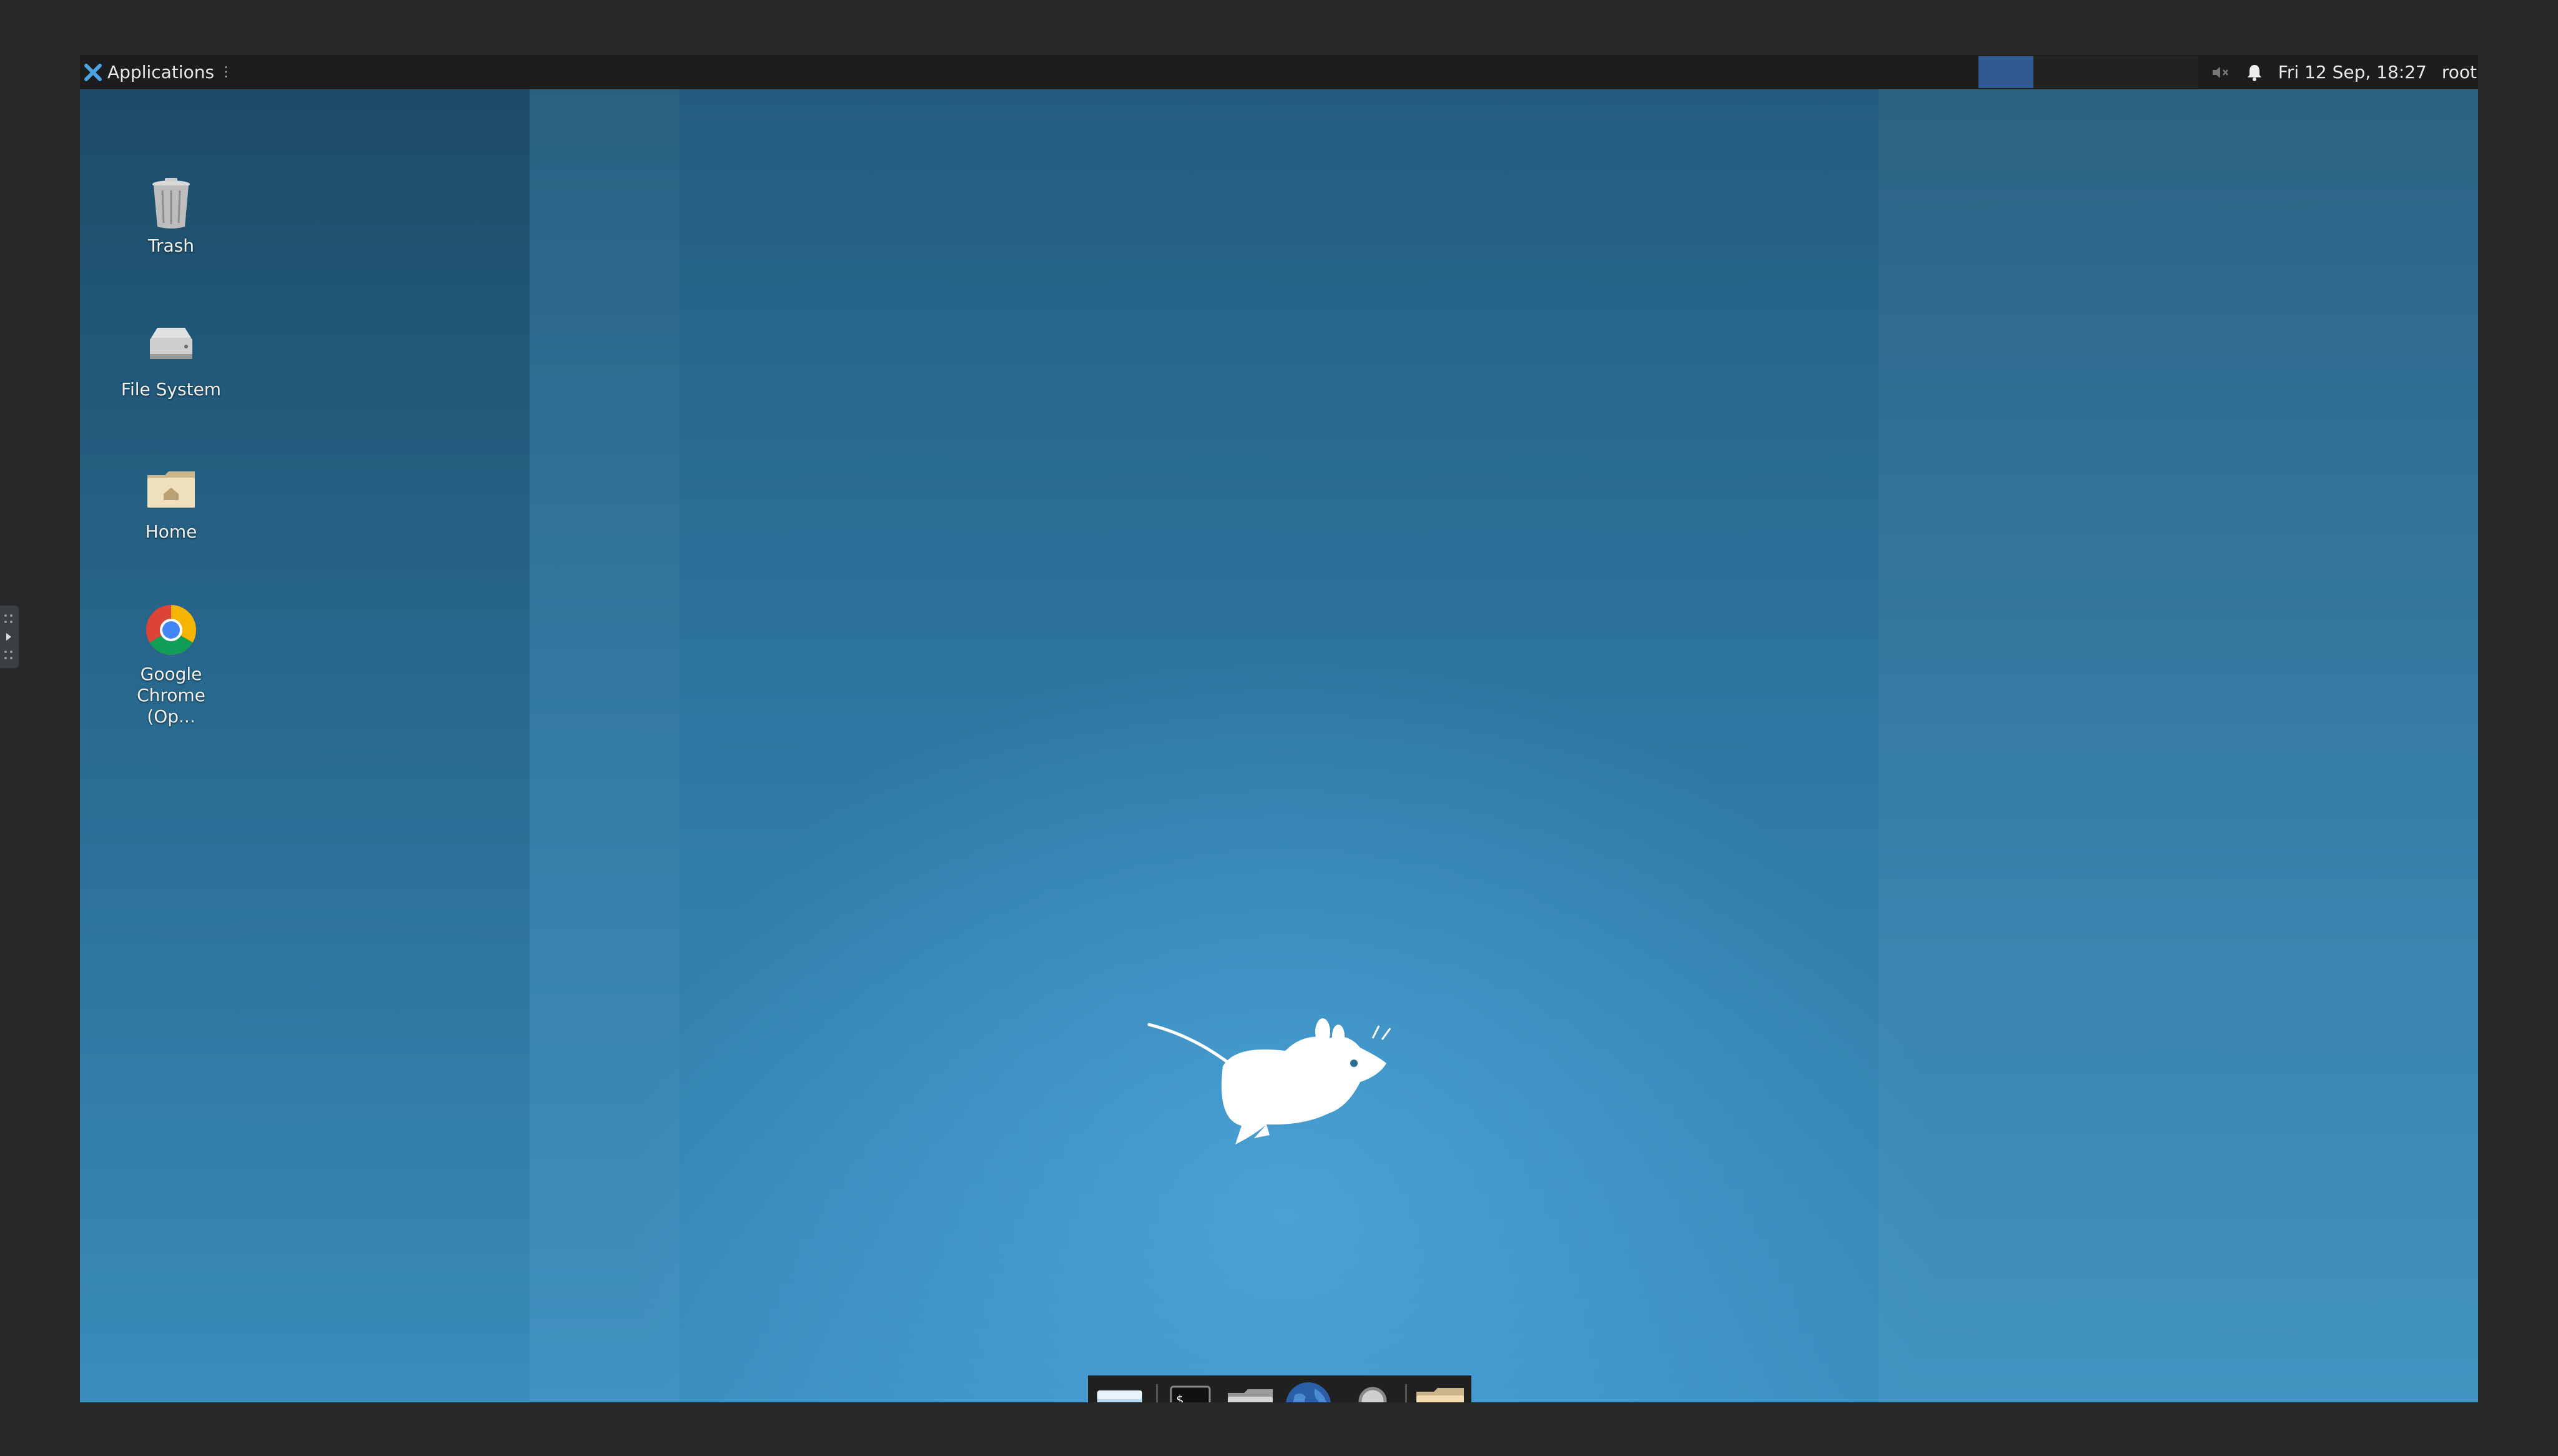 The image size is (2558, 1456). I want to click on window-icon, so click(1119, 1396).